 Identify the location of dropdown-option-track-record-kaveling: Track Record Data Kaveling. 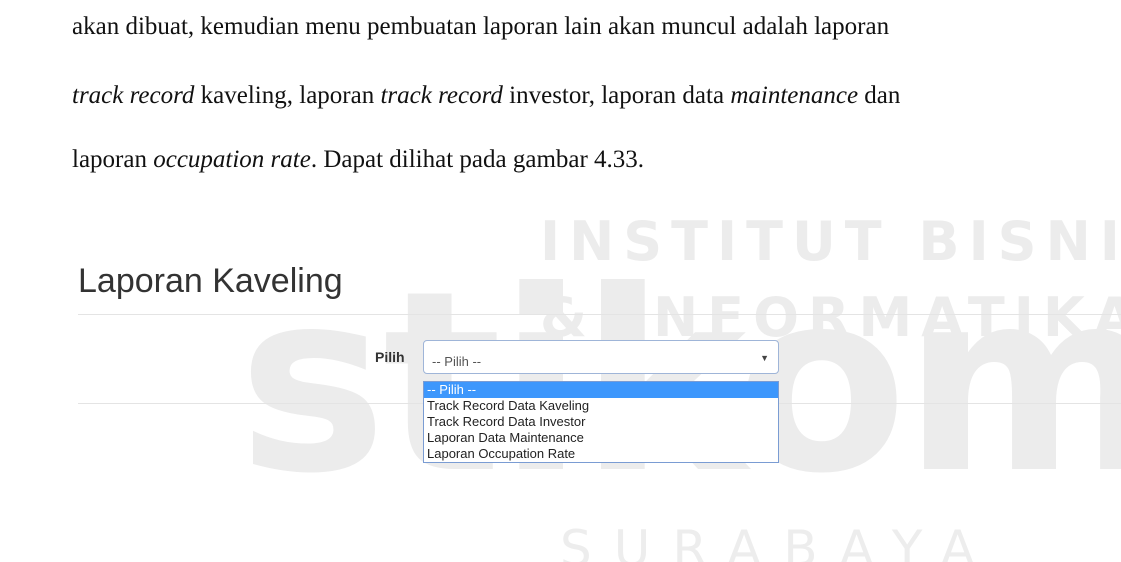
(601, 406).